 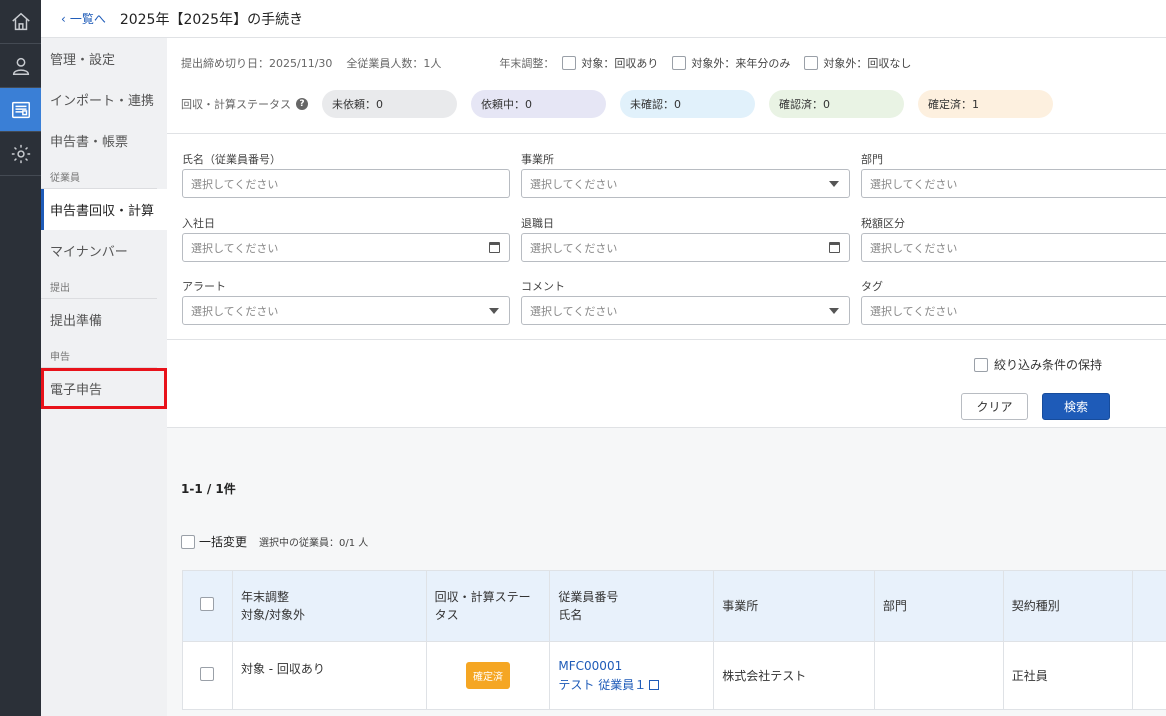 I want to click on cell-yearend: 対象 - 回収あり, so click(x=329, y=675).